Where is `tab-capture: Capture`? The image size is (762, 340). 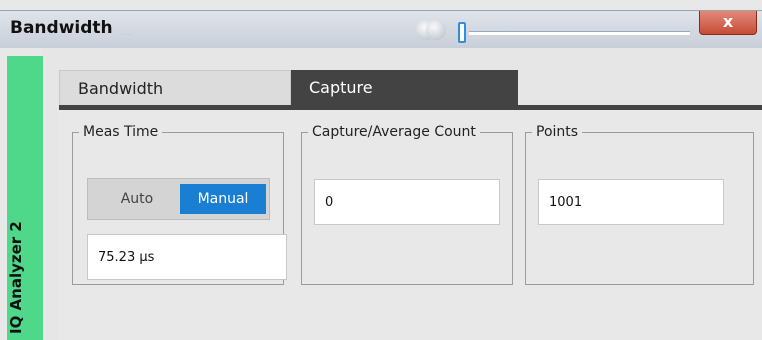 tab-capture: Capture is located at coordinates (404, 88).